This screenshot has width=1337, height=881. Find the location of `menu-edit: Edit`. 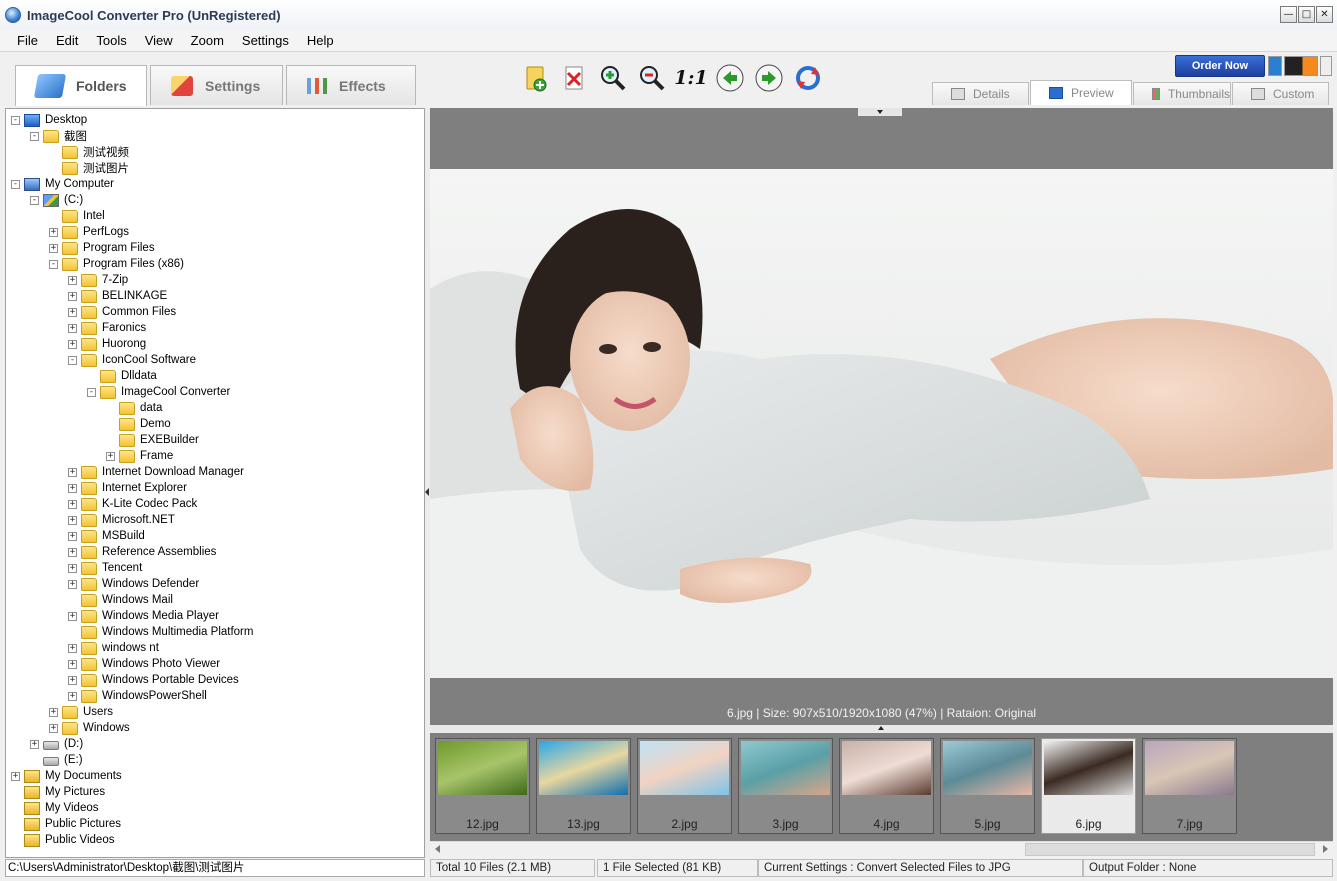

menu-edit: Edit is located at coordinates (67, 40).